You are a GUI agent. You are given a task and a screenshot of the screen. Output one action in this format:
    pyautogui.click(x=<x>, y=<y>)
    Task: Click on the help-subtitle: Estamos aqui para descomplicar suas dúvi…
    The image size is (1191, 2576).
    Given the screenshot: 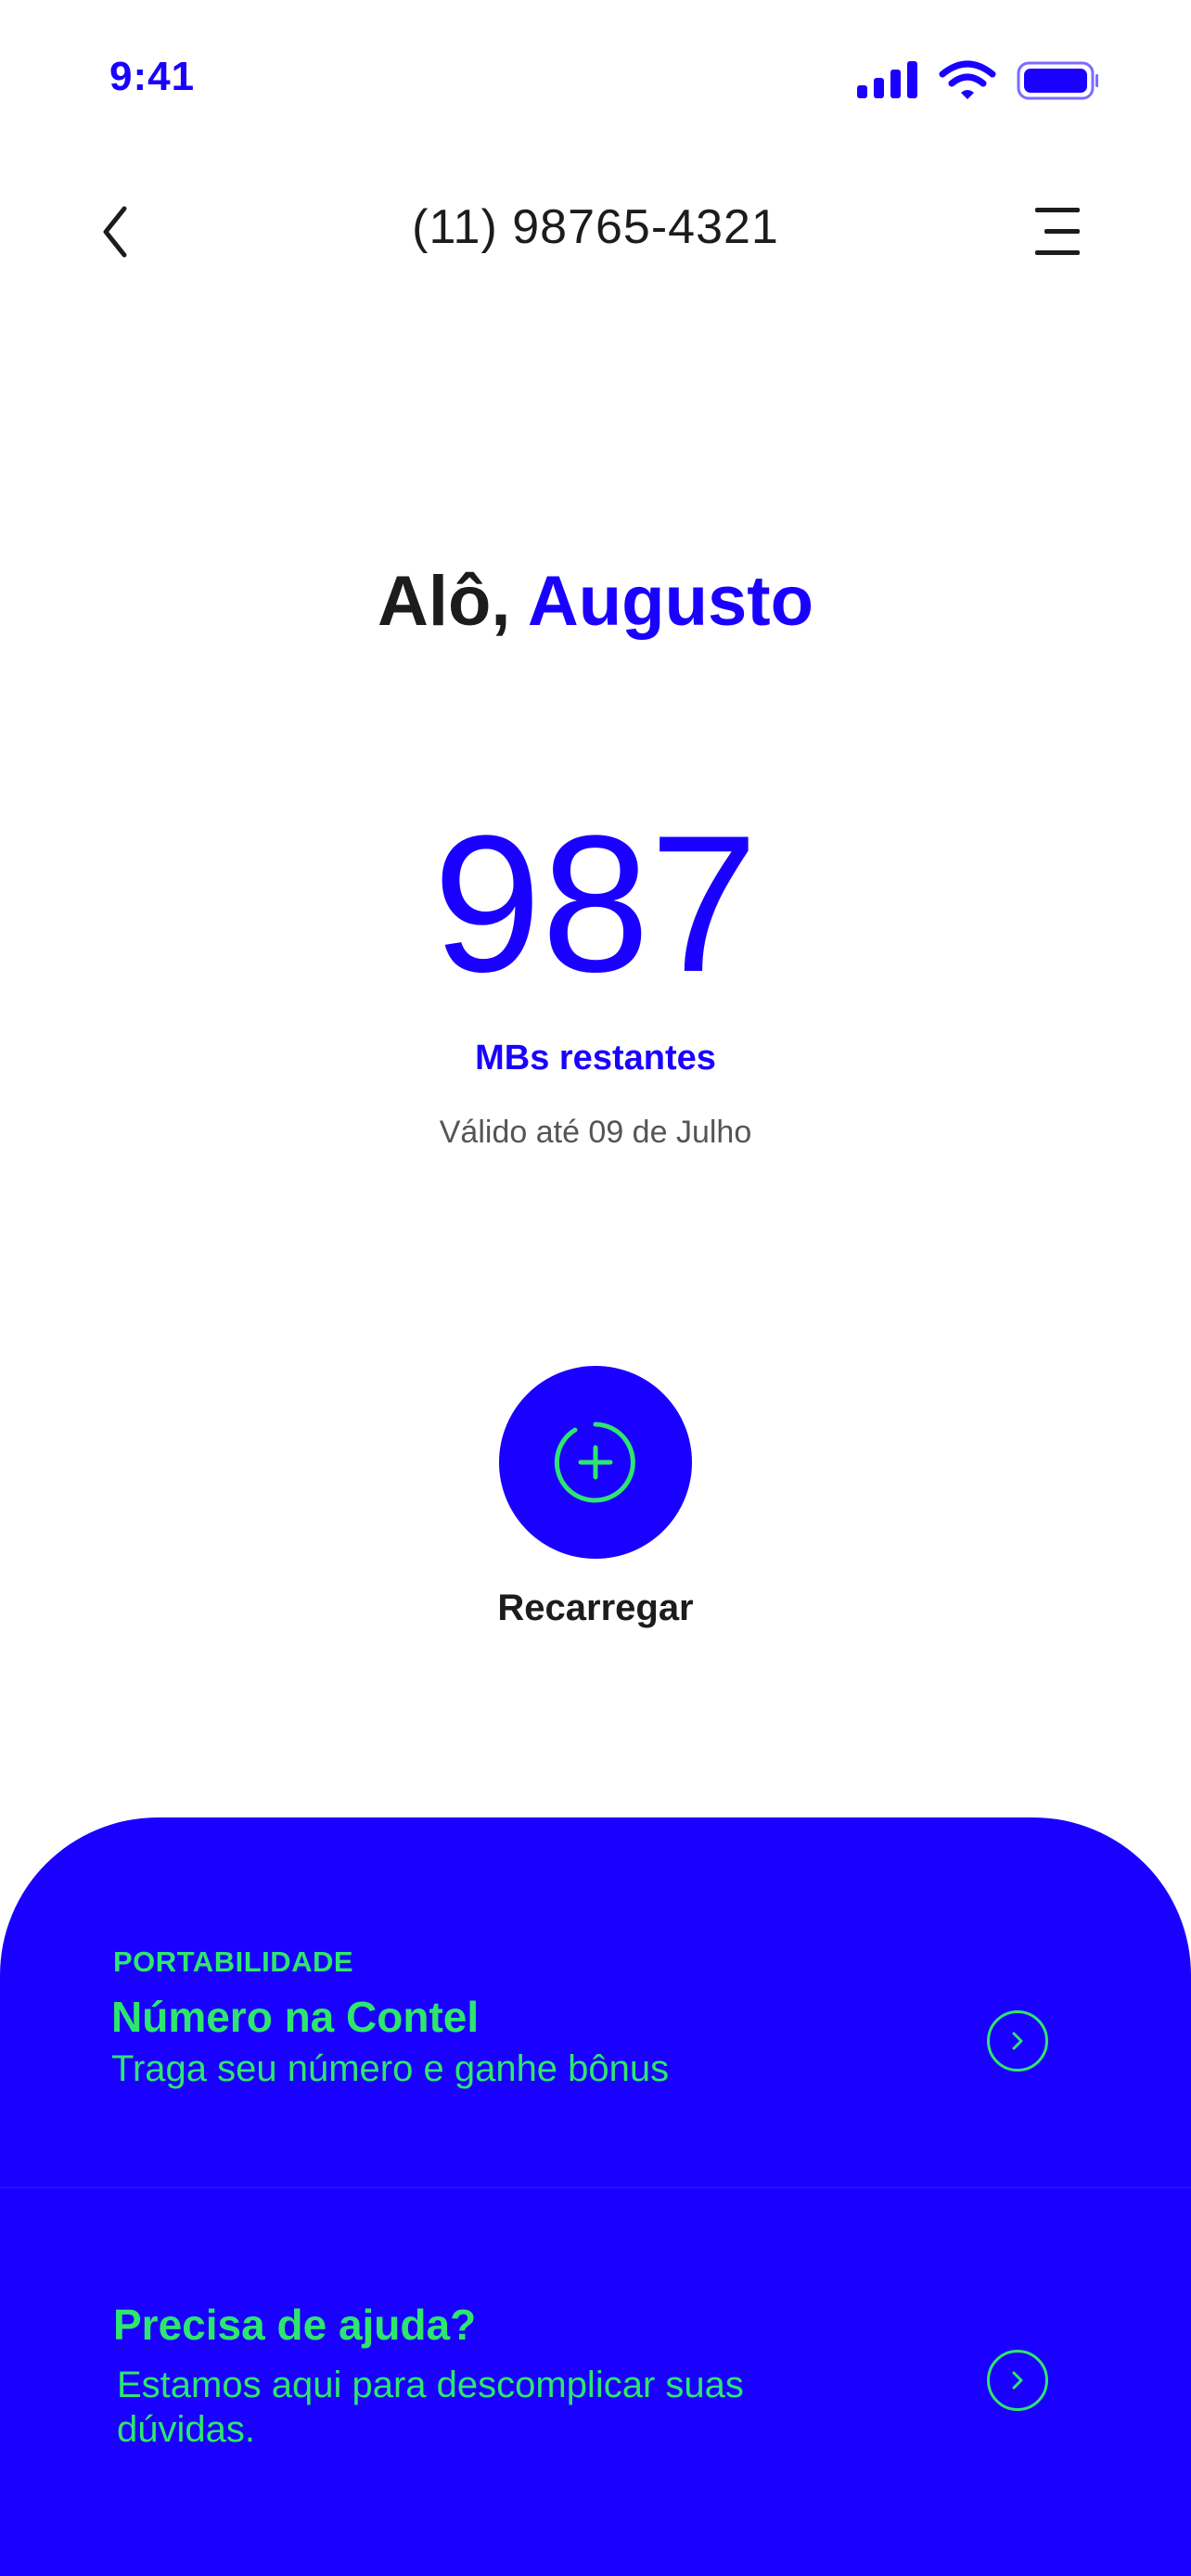 What is the action you would take?
    pyautogui.click(x=430, y=2407)
    